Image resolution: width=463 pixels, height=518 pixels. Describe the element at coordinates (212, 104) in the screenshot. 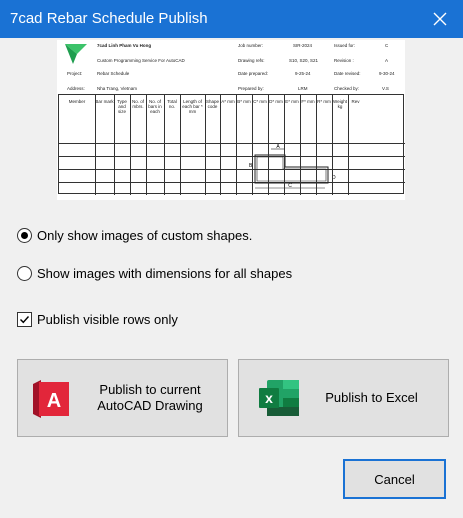

I see `preview-column-header: Shape code` at that location.